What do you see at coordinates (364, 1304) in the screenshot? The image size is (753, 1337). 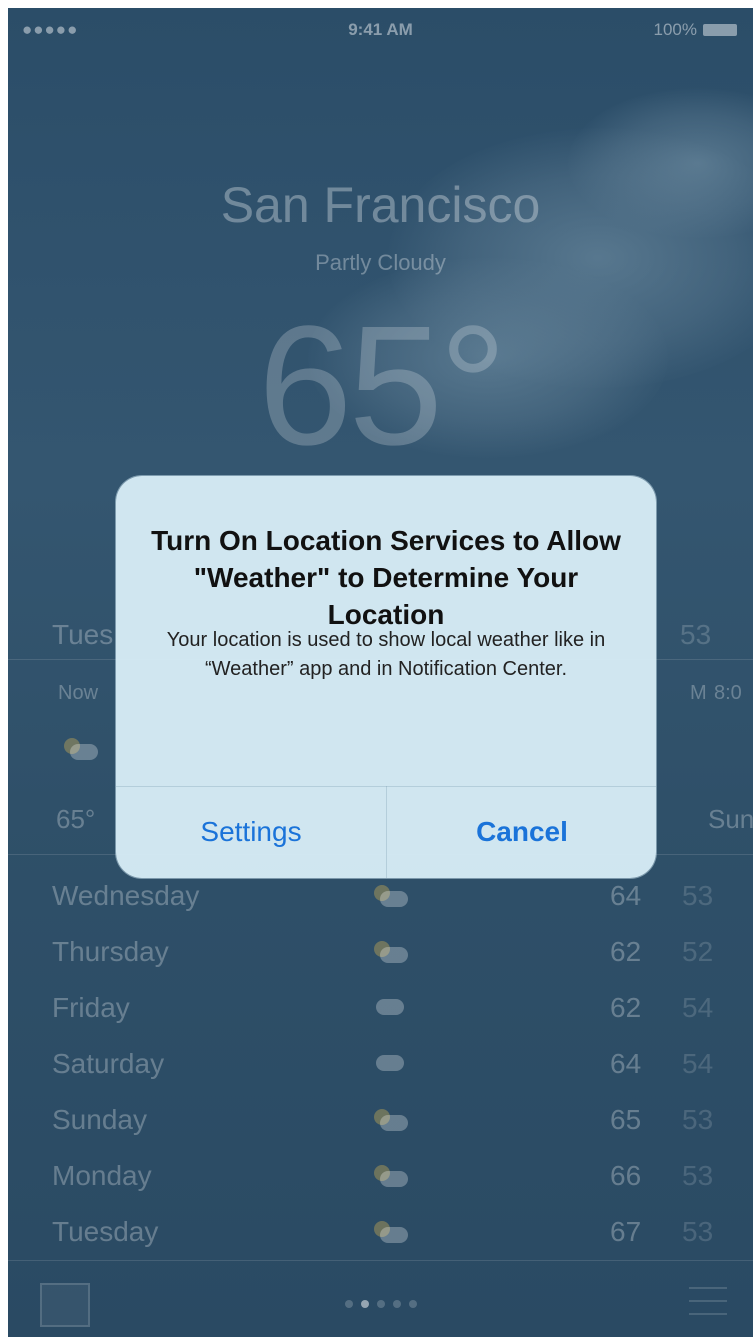 I see `page-dot-active` at bounding box center [364, 1304].